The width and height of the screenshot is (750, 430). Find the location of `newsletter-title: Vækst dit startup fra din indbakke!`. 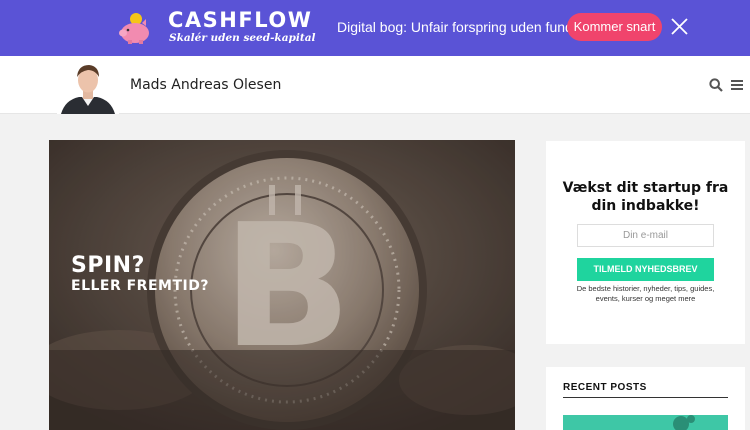

newsletter-title: Vækst dit startup fra din indbakke! is located at coordinates (645, 197).